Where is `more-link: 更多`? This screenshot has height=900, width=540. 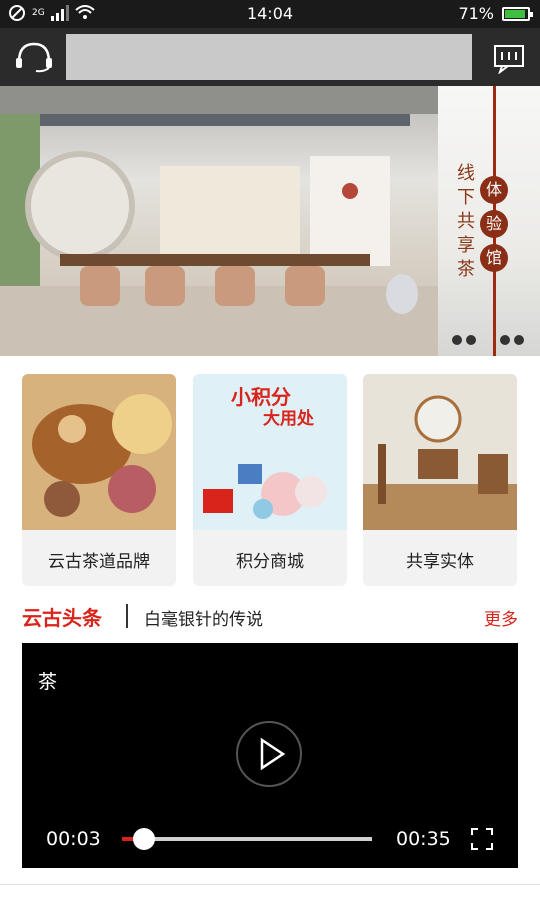 more-link: 更多 is located at coordinates (501, 617).